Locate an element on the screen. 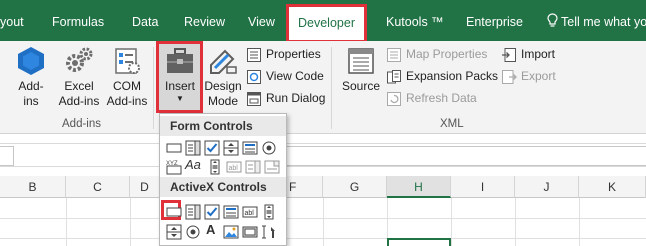  design-mode-label-1: Design is located at coordinates (223, 86).